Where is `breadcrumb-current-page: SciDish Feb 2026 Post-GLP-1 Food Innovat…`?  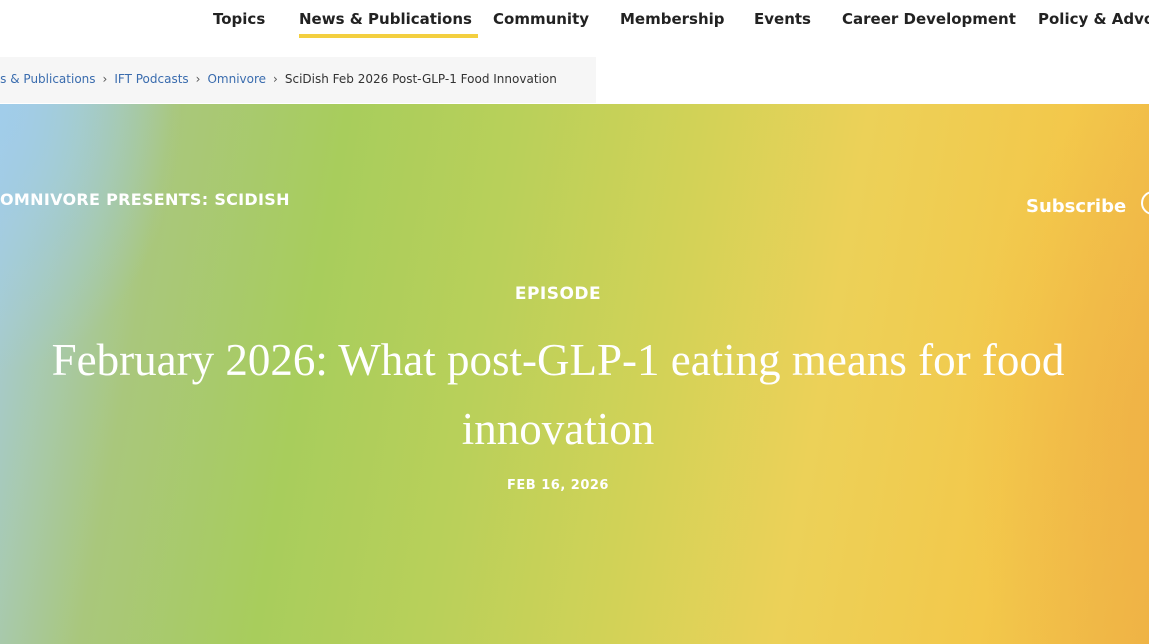
breadcrumb-current-page: SciDish Feb 2026 Post-GLP-1 Food Innovat… is located at coordinates (420, 79).